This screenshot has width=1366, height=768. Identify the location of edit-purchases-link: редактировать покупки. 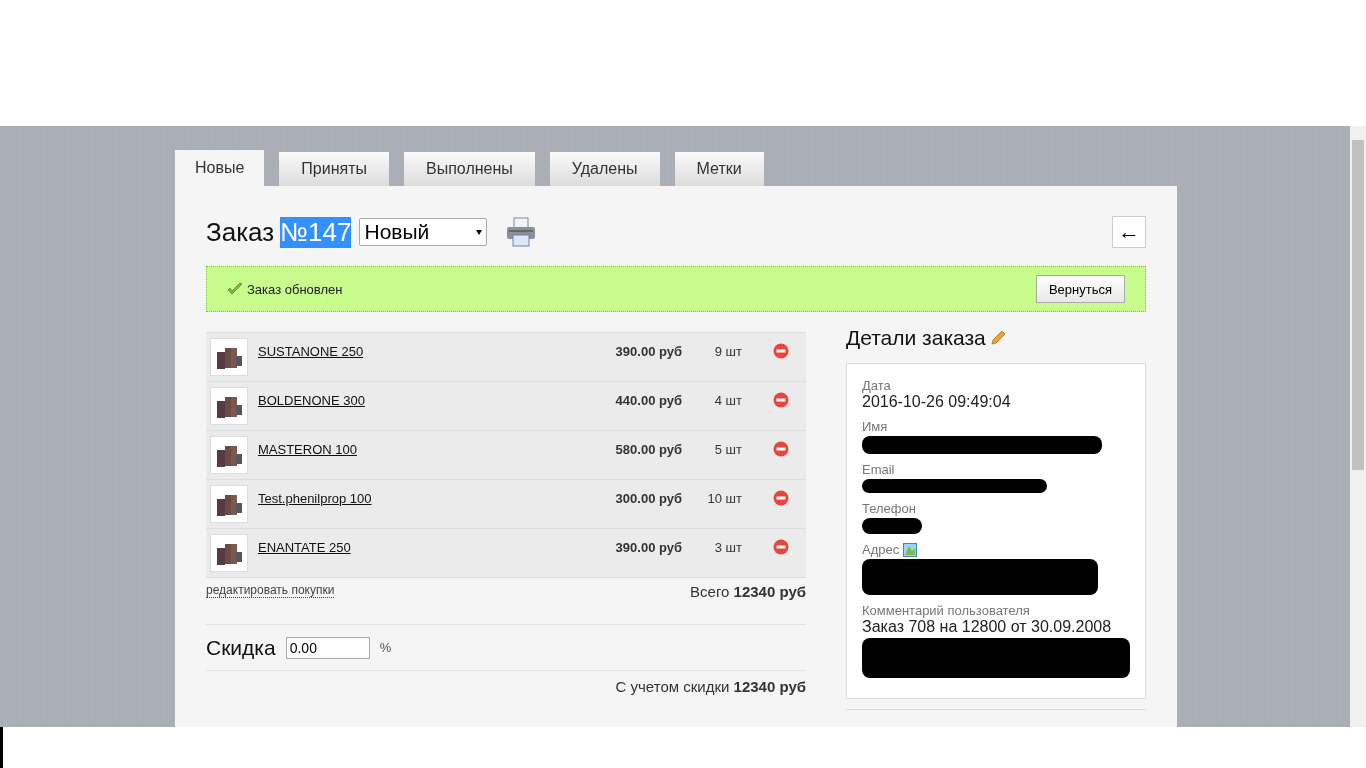
(270, 590).